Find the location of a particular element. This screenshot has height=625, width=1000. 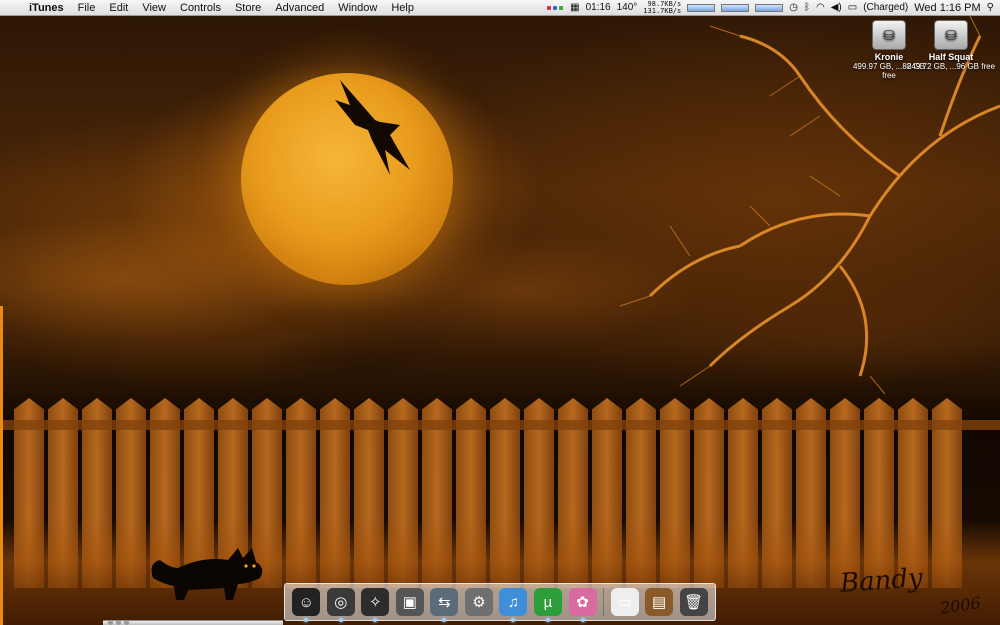

fence-rail is located at coordinates (500, 425).